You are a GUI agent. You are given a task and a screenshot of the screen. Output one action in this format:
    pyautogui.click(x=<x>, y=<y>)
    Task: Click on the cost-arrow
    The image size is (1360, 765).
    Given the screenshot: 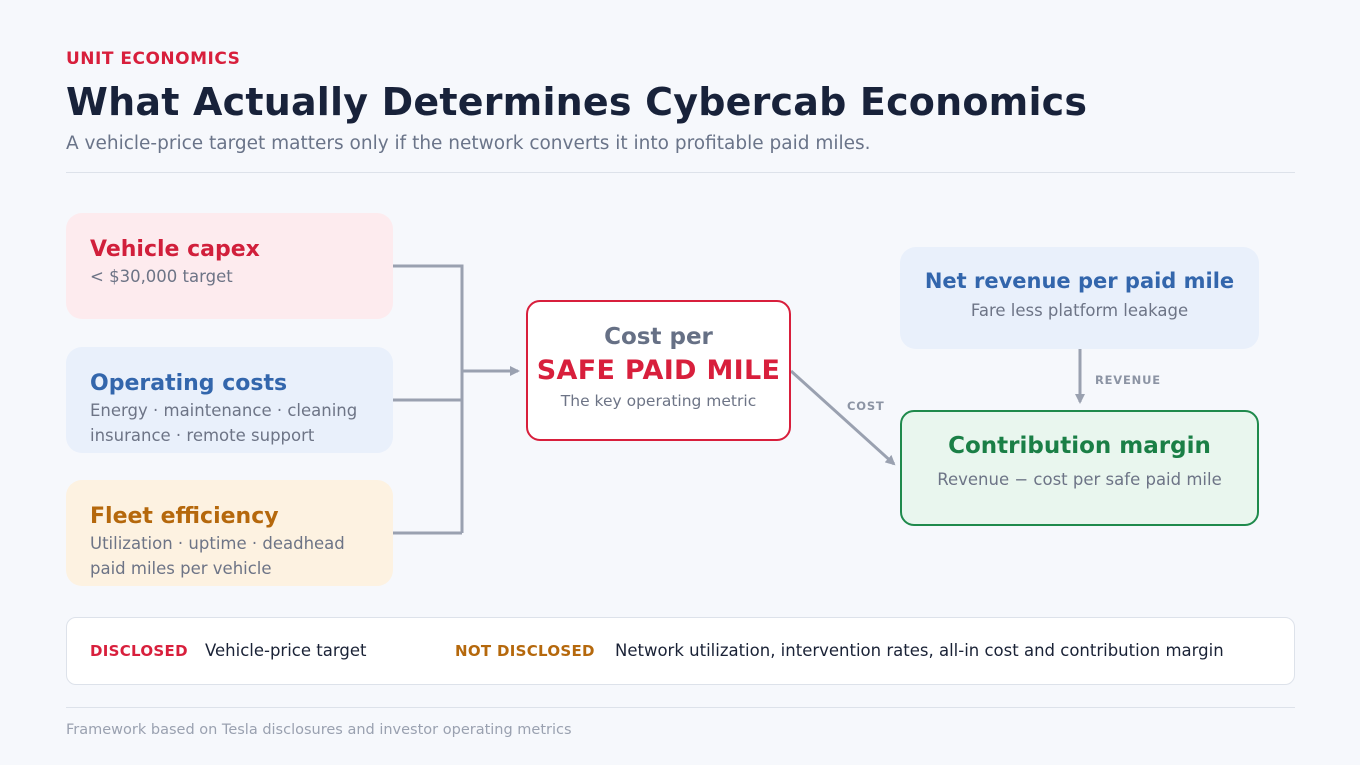 What is the action you would take?
    pyautogui.click(x=842, y=417)
    